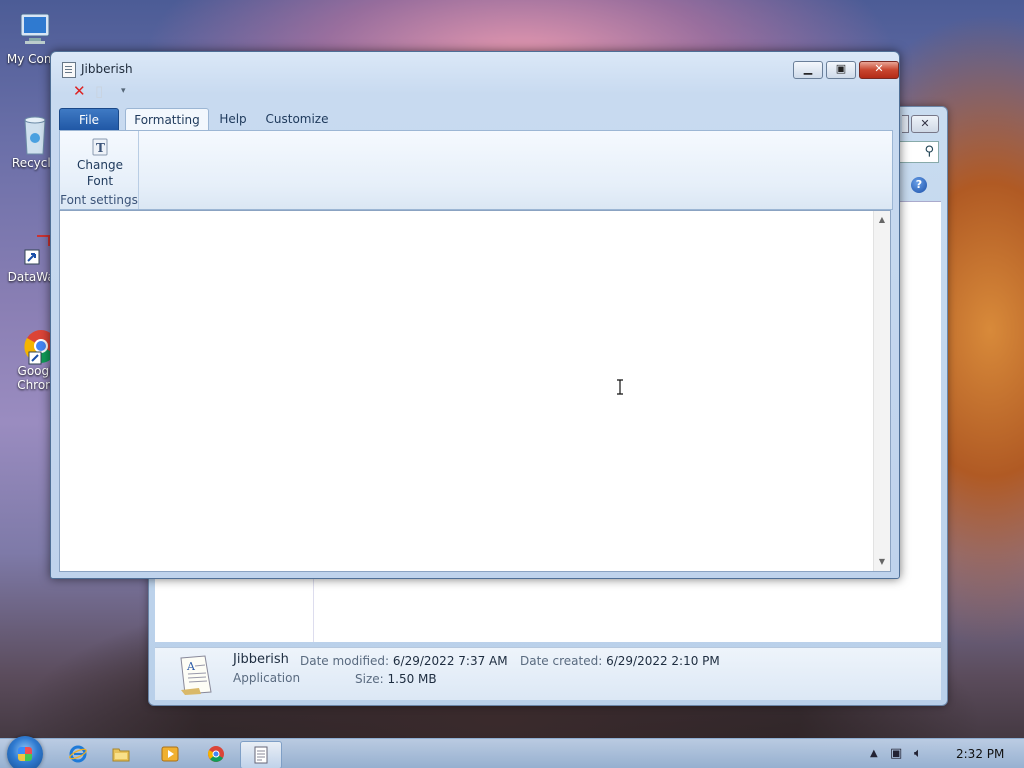 This screenshot has height=768, width=1024. Describe the element at coordinates (450, 661) in the screenshot. I see `details-date-modified-value: 6/29/2022 7:37 AM` at that location.